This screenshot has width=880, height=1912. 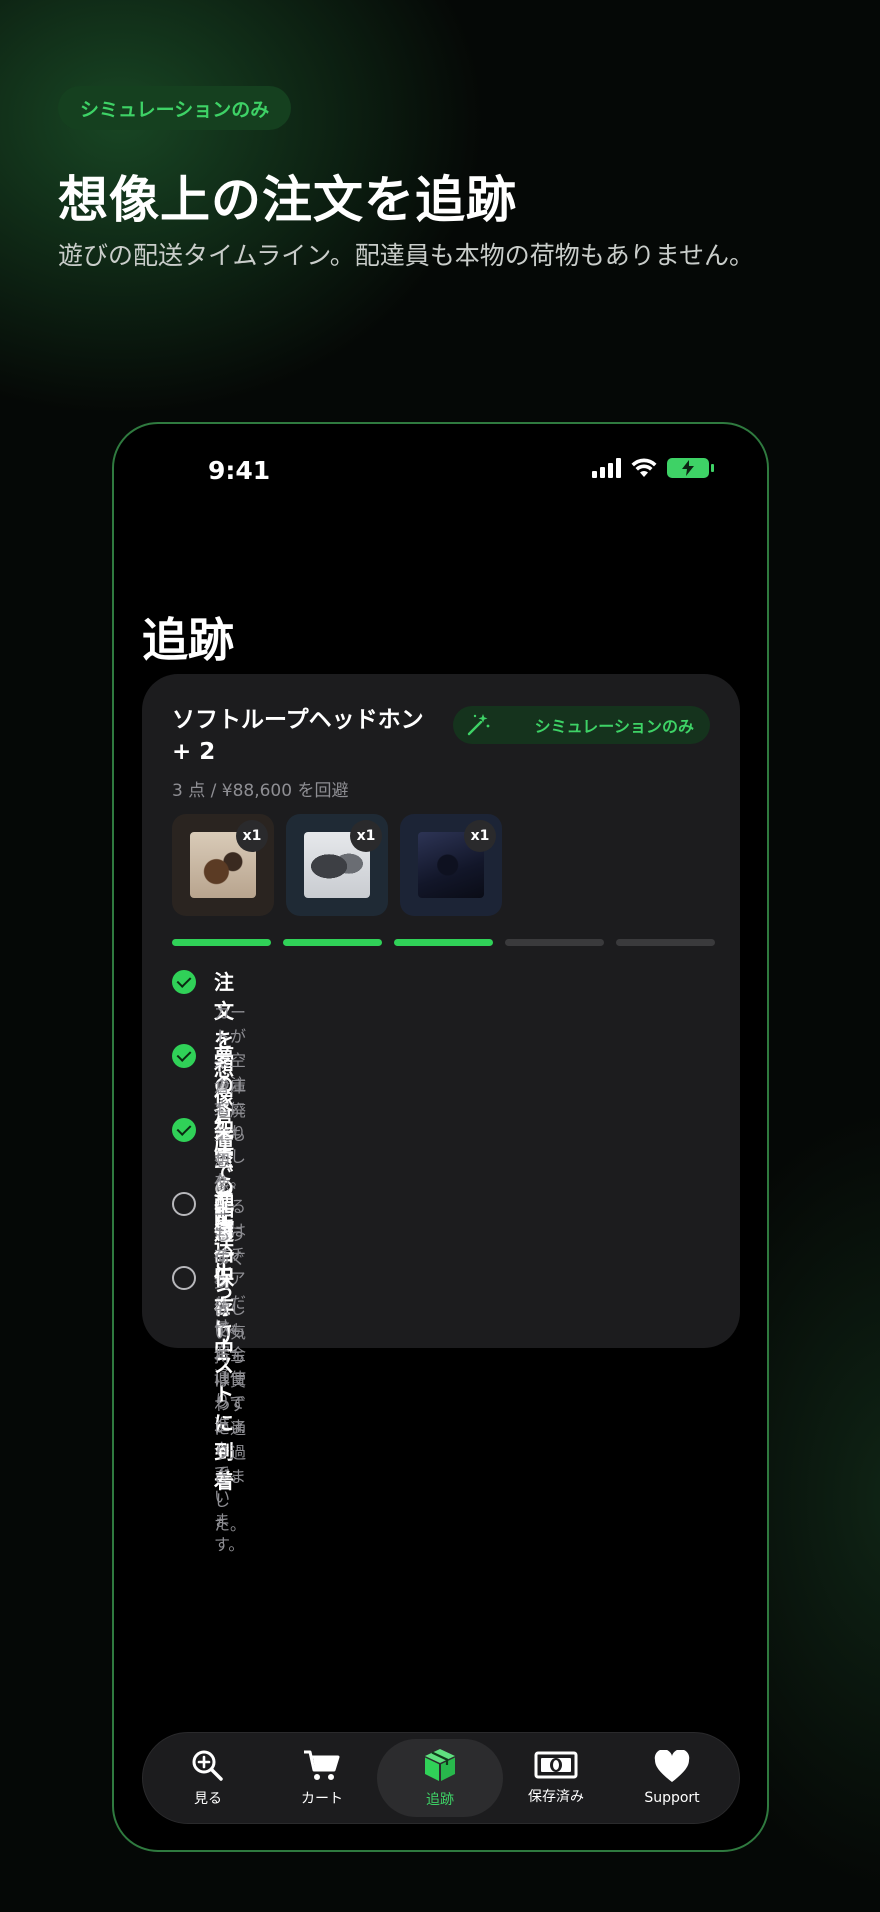 I want to click on delivery-progress, so click(x=443, y=942).